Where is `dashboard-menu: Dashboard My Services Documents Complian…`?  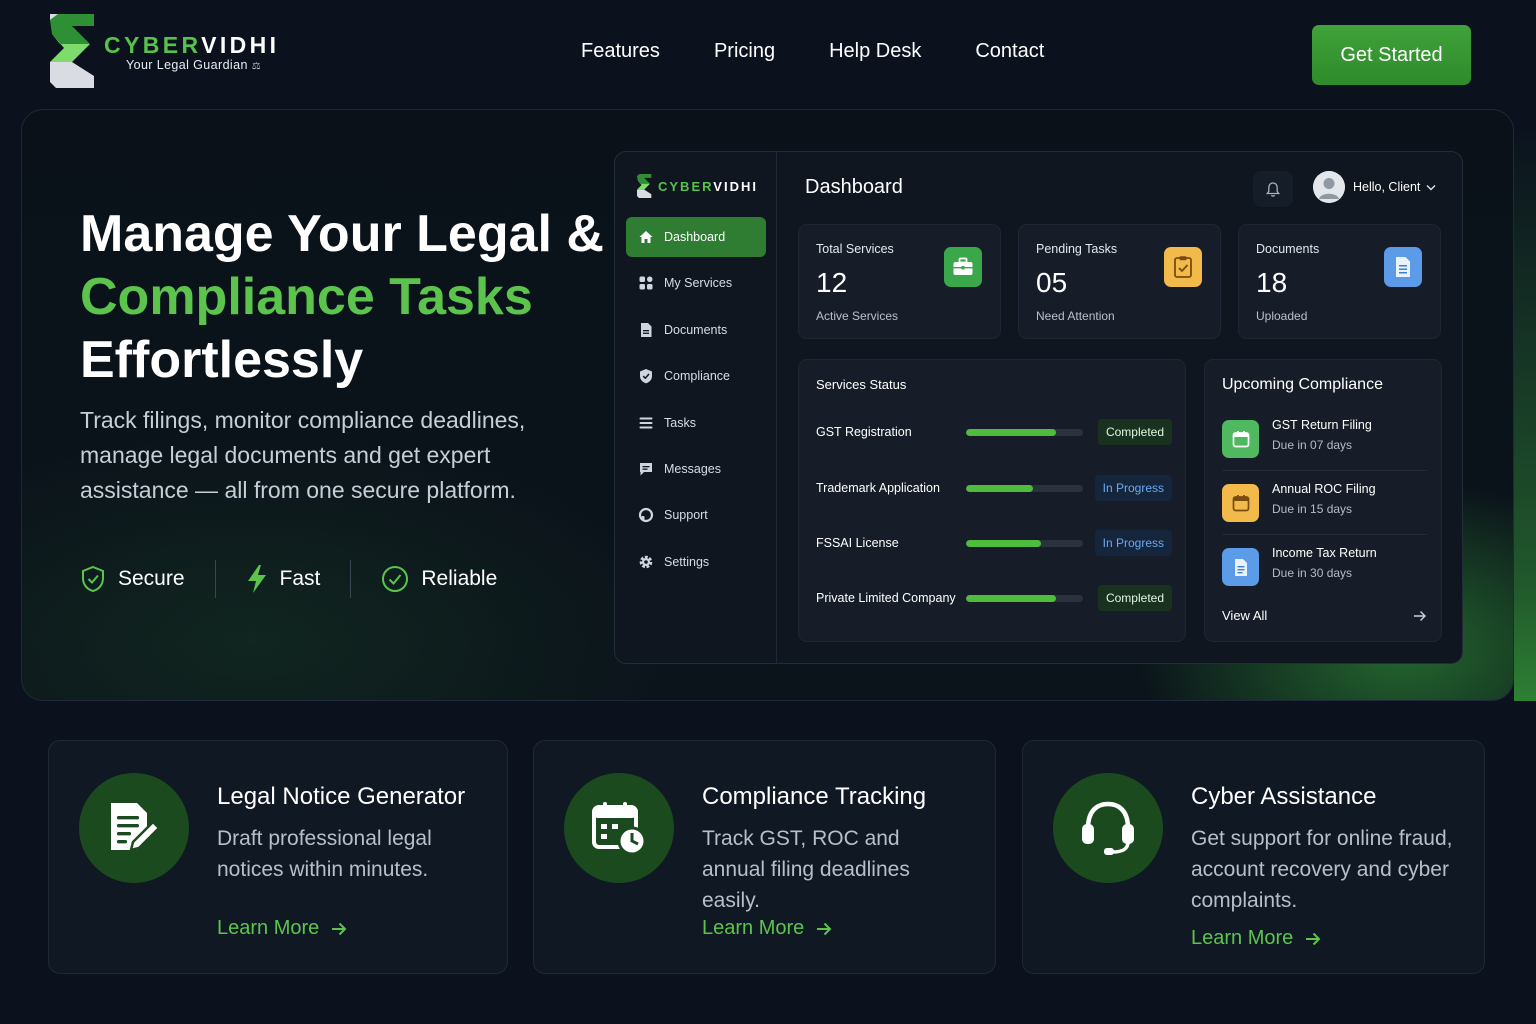
dashboard-menu: Dashboard My Services Documents Complian… is located at coordinates (696, 402).